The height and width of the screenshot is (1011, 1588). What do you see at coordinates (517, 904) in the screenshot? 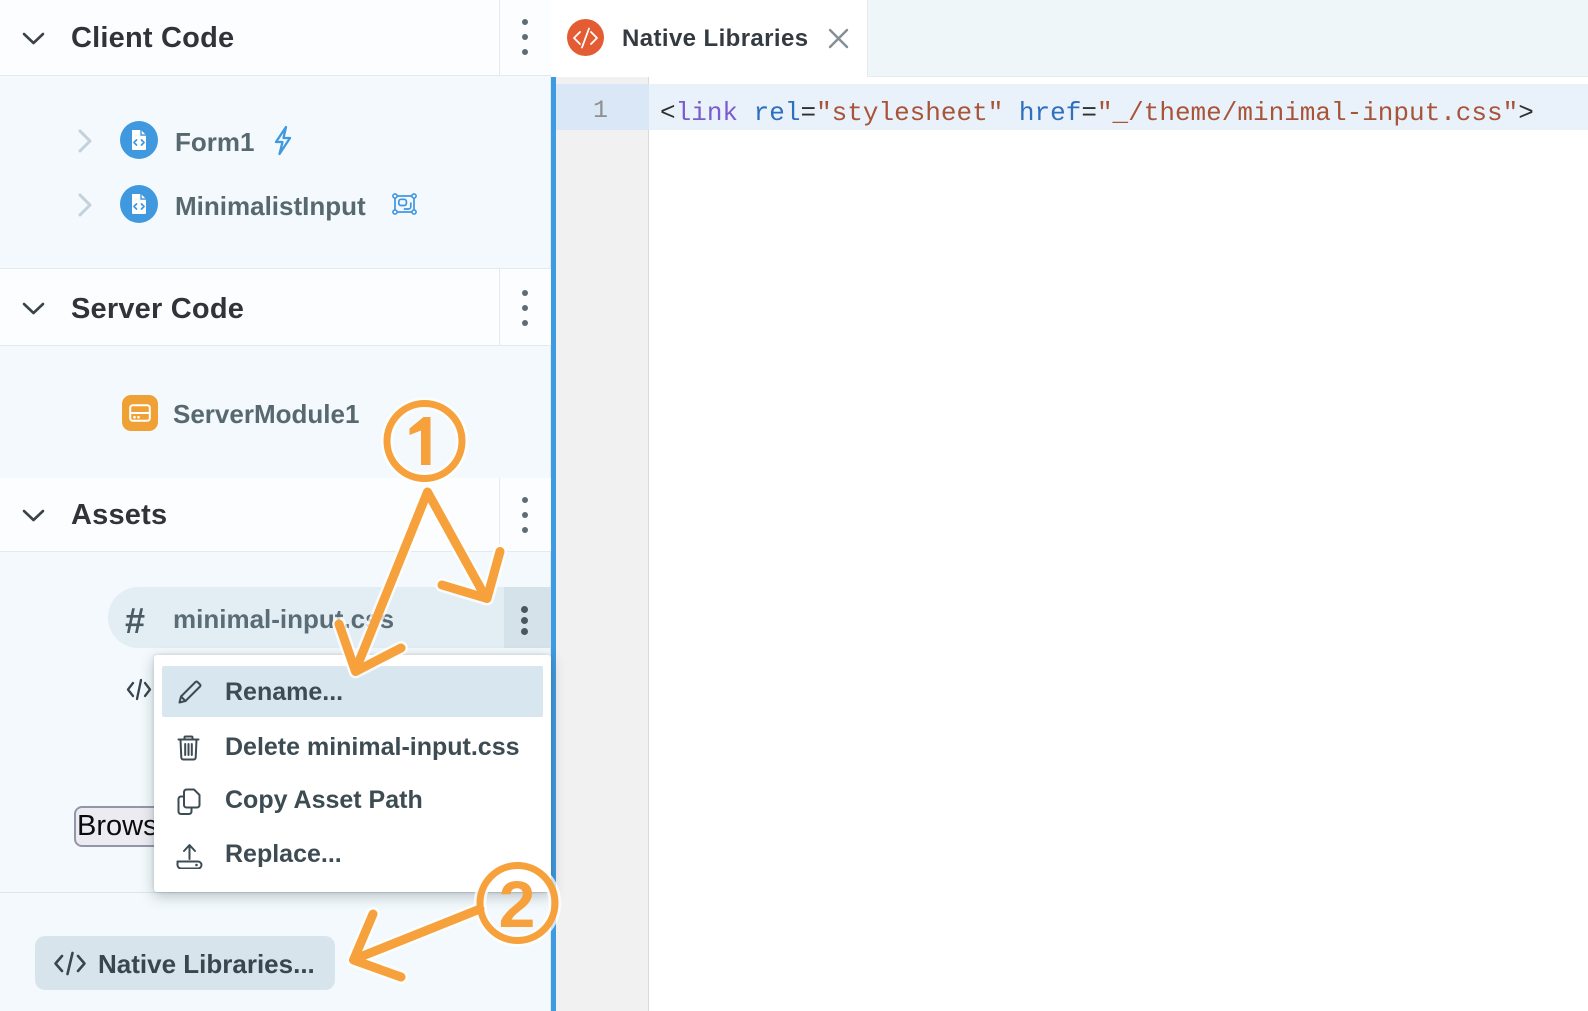
I see `svg-text: 2` at bounding box center [517, 904].